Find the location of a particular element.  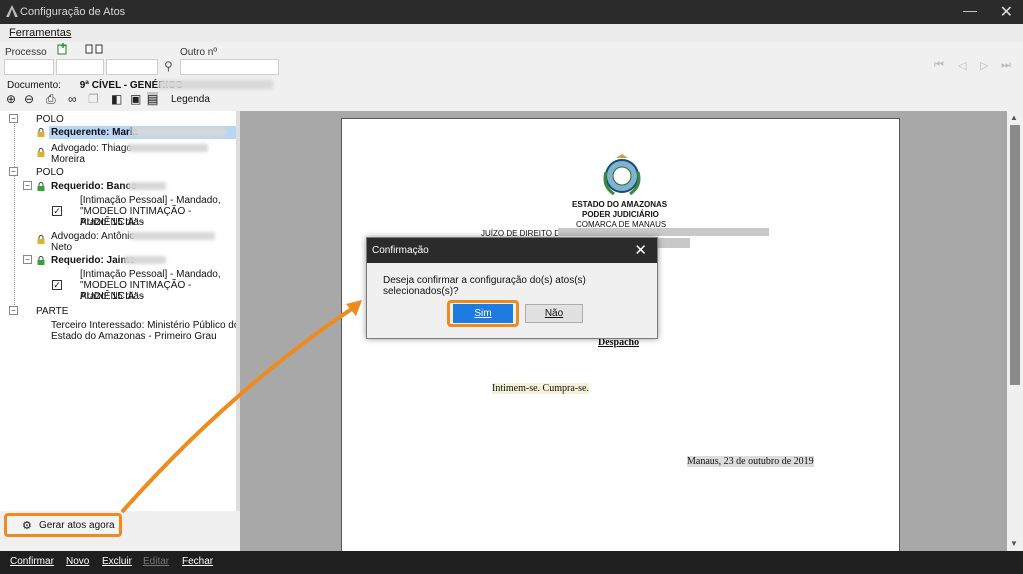

tree-polo2: POLO is located at coordinates (50, 172).